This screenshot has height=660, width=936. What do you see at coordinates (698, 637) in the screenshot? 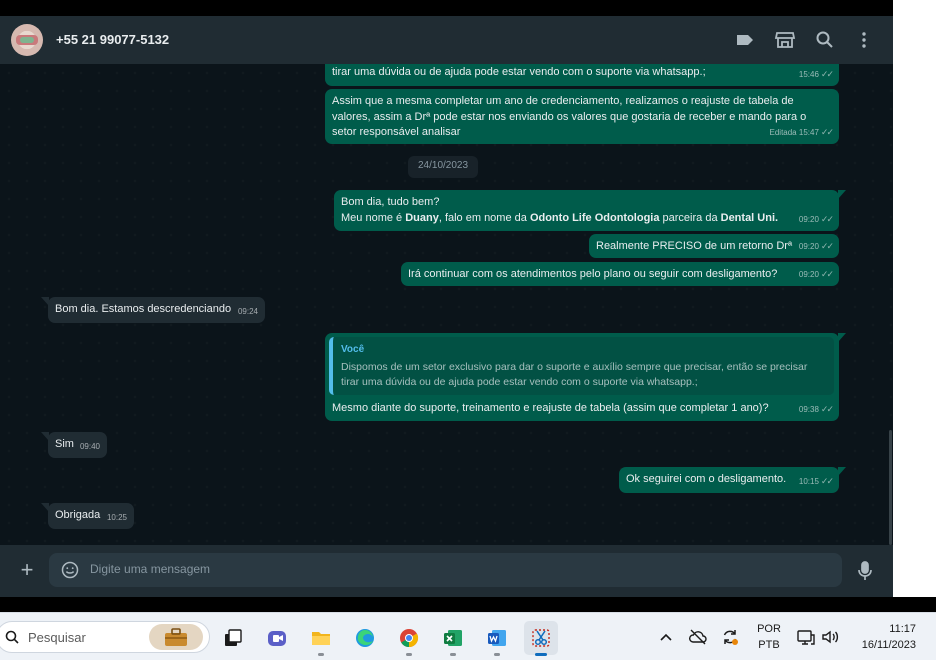
I see `cloud-offline-icon` at bounding box center [698, 637].